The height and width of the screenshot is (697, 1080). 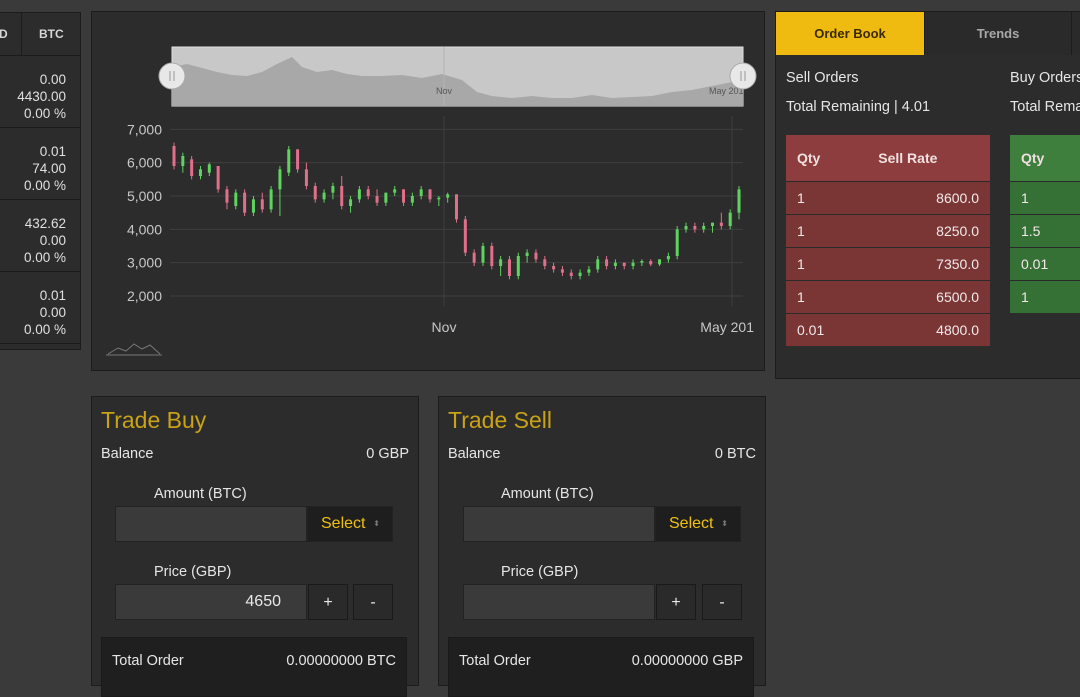 What do you see at coordinates (1045, 264) in the screenshot?
I see `table-row: 0.01` at bounding box center [1045, 264].